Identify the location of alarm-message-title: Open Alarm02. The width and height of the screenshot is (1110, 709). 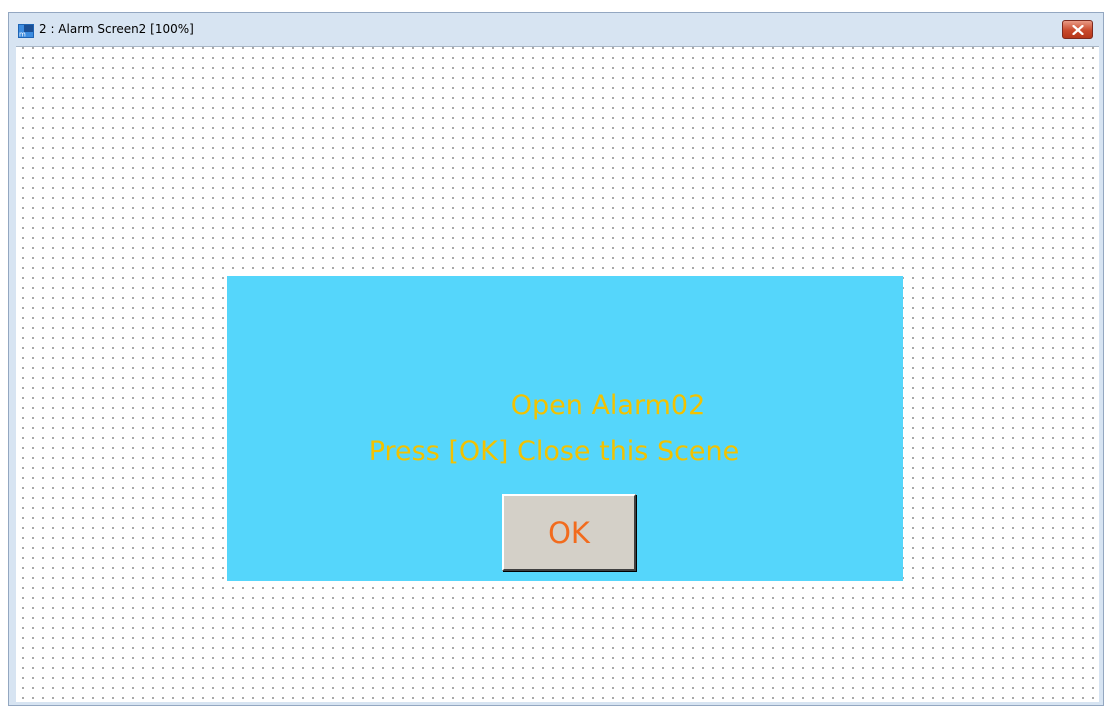
(608, 405).